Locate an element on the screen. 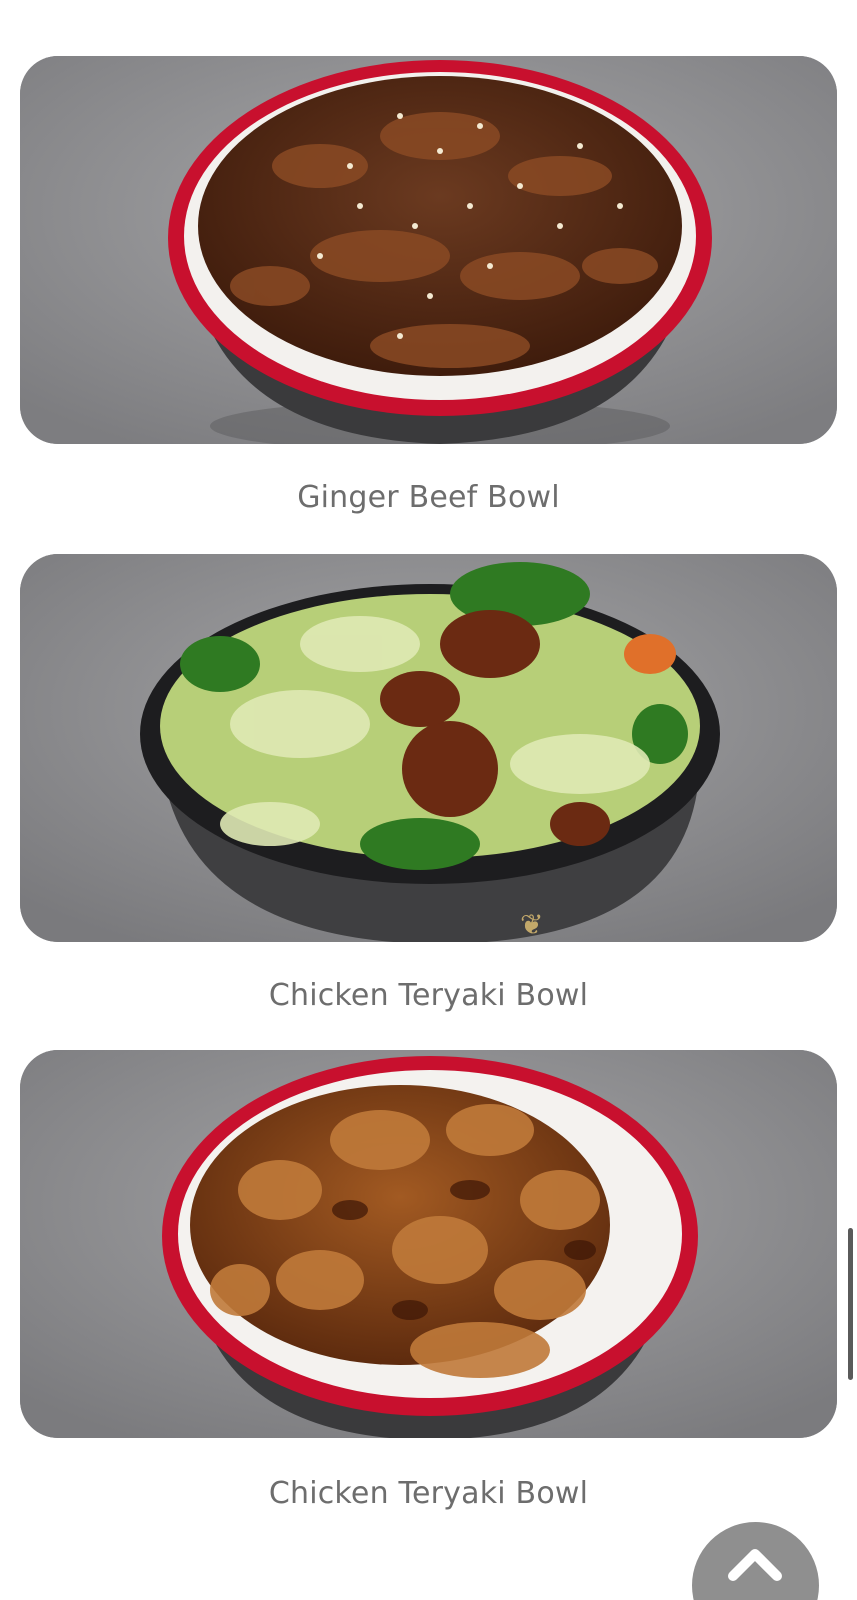 This screenshot has height=1600, width=857. scrollbar-thumb is located at coordinates (850, 1304).